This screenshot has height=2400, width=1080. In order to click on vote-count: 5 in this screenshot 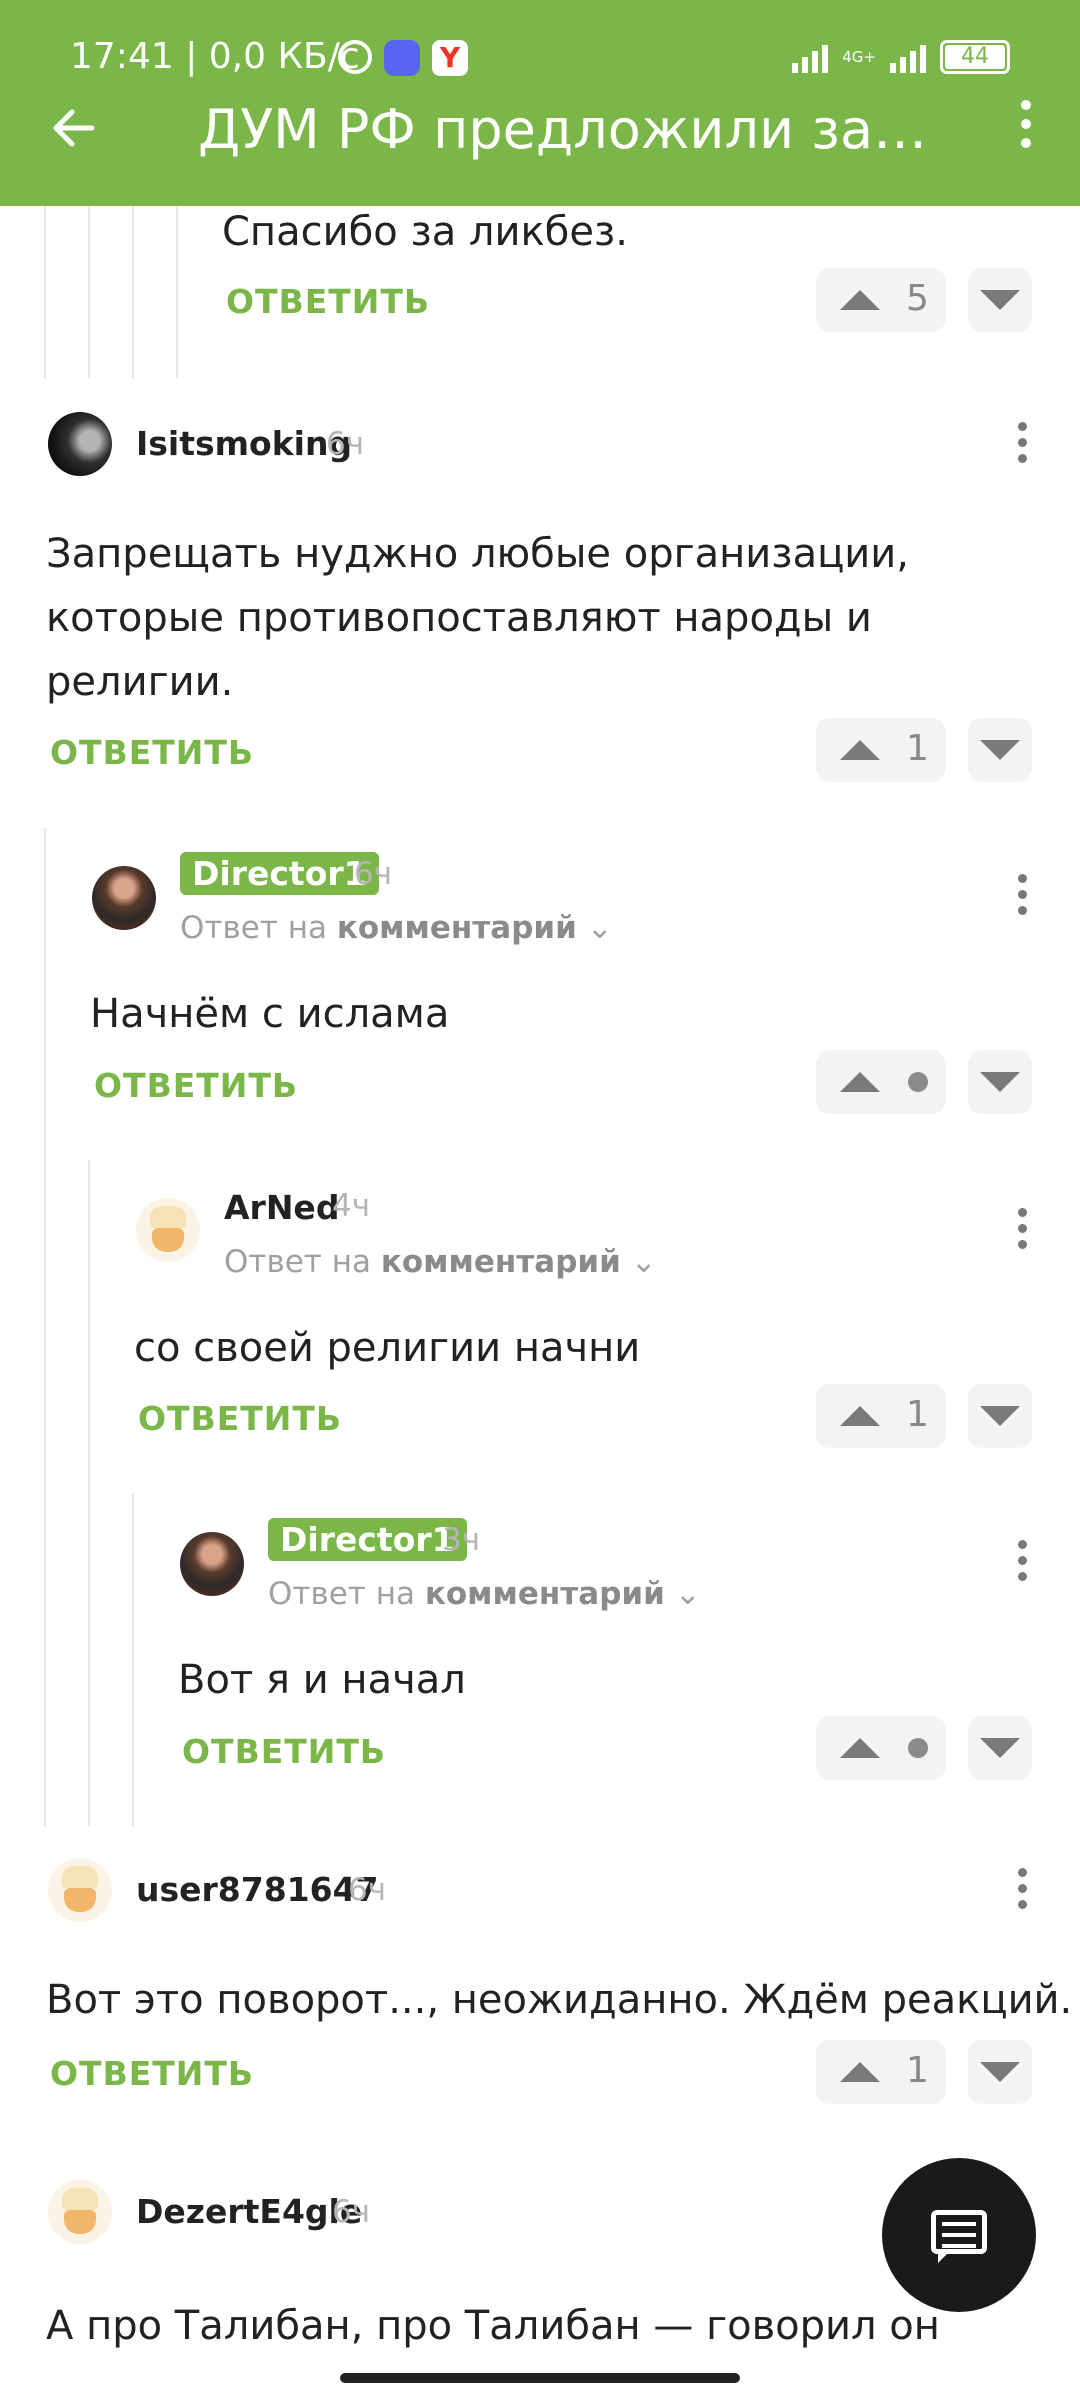, I will do `click(917, 298)`.